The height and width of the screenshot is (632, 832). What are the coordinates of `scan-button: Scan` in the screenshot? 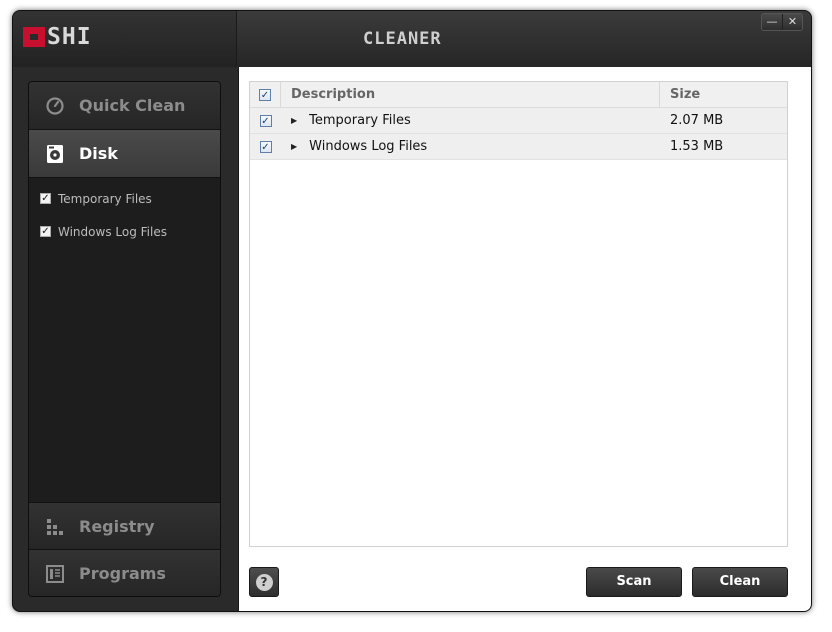 It's located at (634, 582).